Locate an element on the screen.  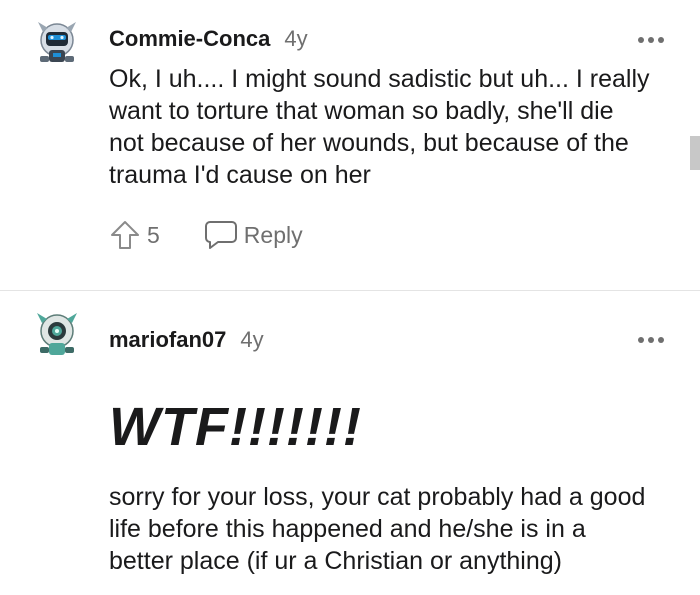
scrollbar-thumb is located at coordinates (695, 153).